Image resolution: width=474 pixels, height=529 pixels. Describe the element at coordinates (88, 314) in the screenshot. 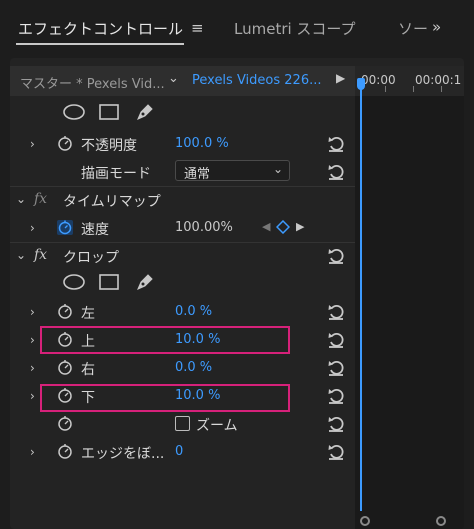

I see `crop-left-label: 左` at that location.